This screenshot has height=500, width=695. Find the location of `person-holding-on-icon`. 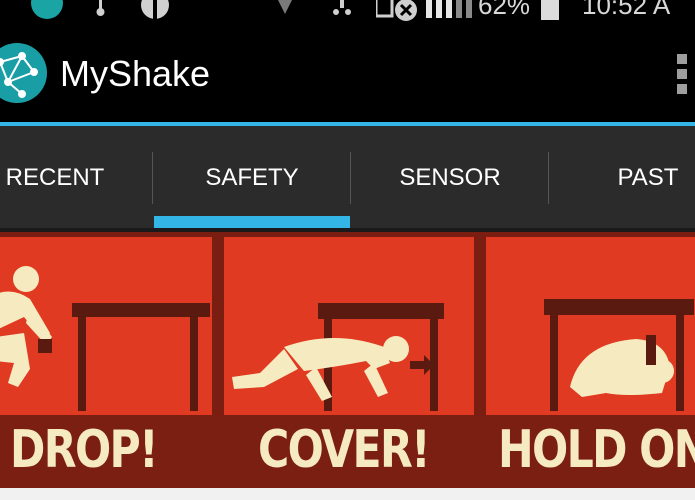

person-holding-on-icon is located at coordinates (619, 355).